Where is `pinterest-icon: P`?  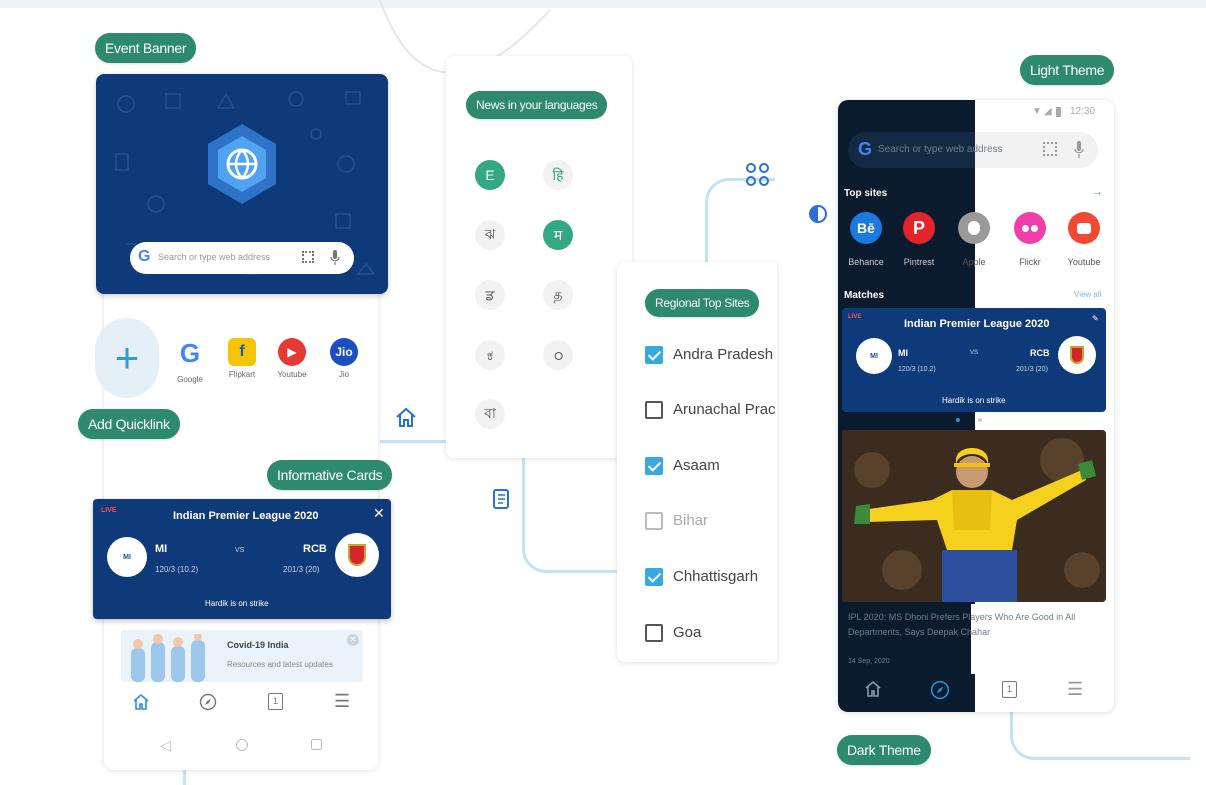 pinterest-icon: P is located at coordinates (919, 228).